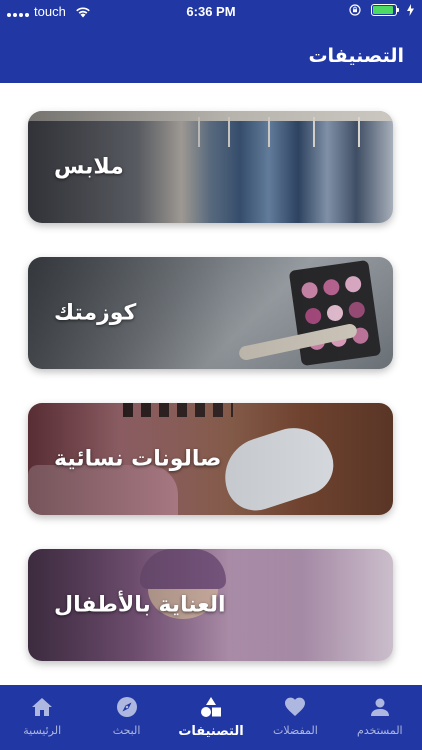  I want to click on tab-label: المستخدم, so click(380, 730).